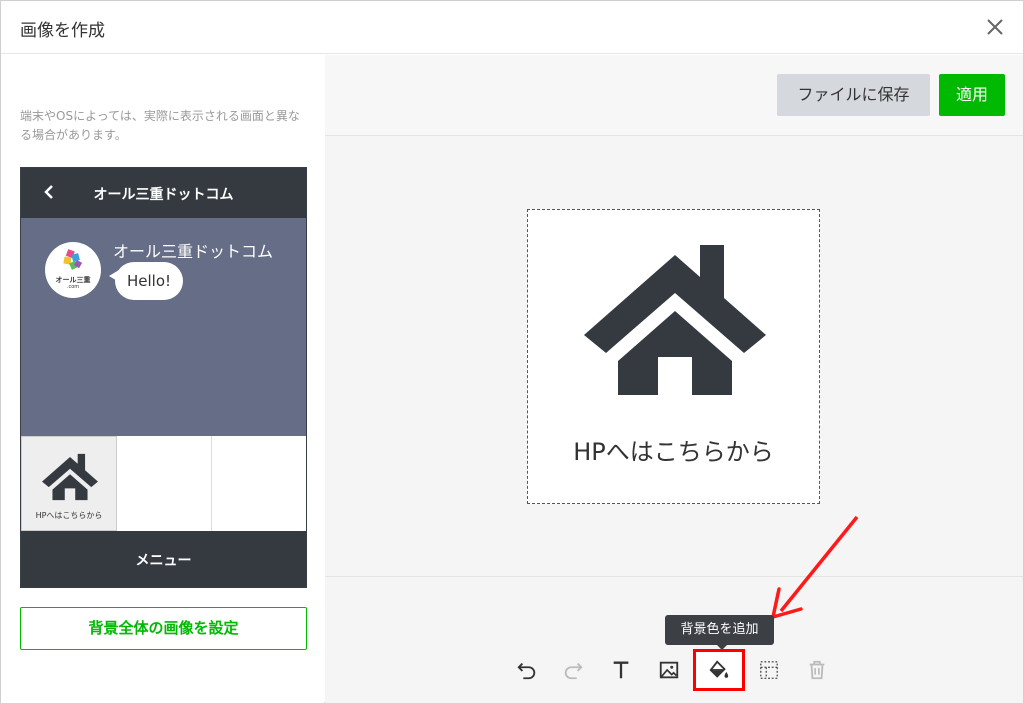 This screenshot has height=703, width=1024. I want to click on undo-icon, so click(526, 671).